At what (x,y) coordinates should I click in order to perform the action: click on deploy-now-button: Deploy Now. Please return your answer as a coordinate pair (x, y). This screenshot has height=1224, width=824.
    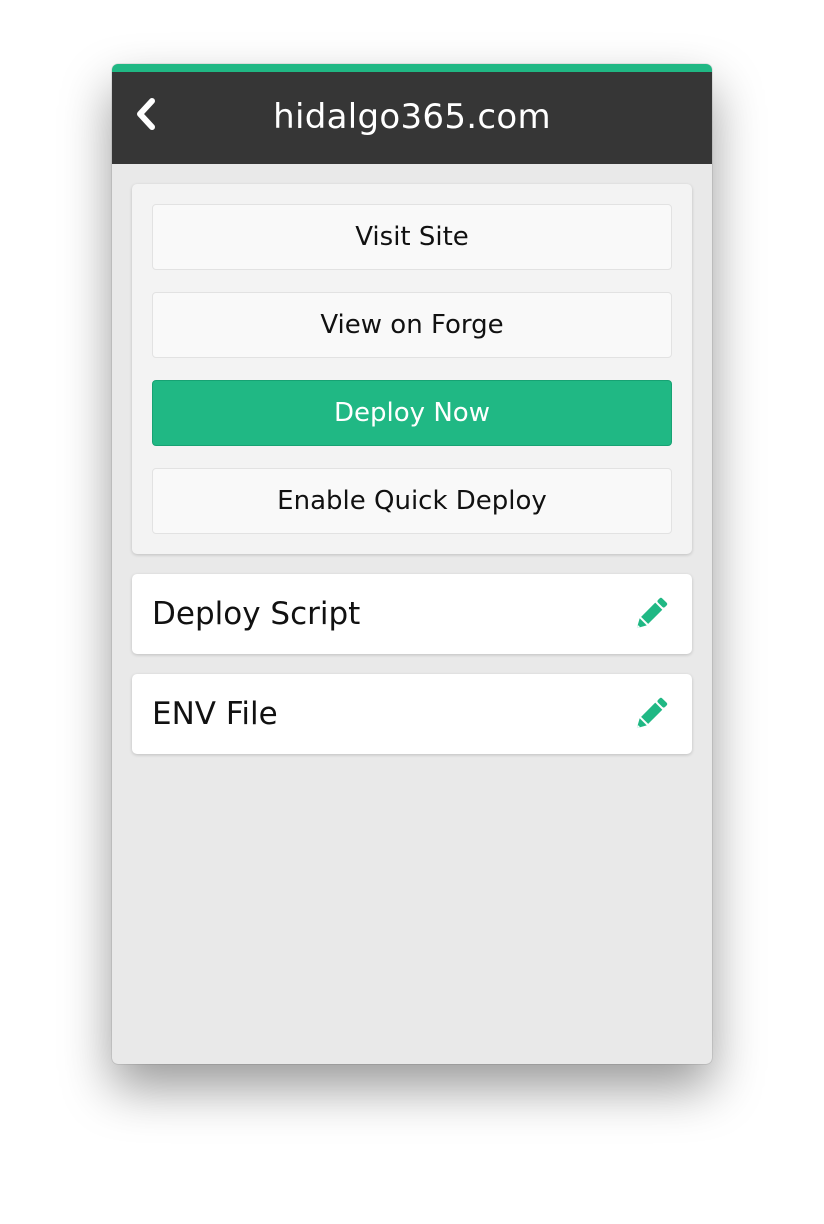
    Looking at the image, I should click on (412, 413).